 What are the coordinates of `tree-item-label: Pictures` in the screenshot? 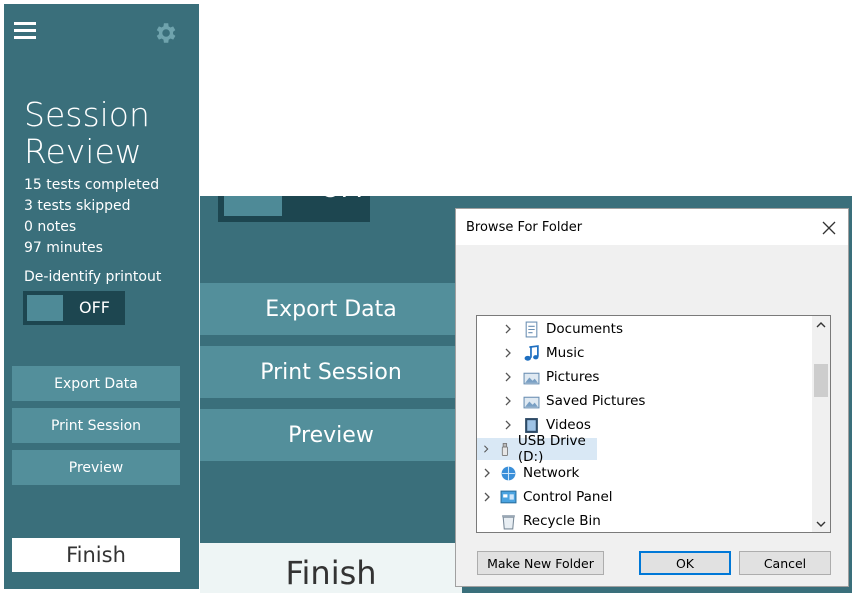 It's located at (573, 377).